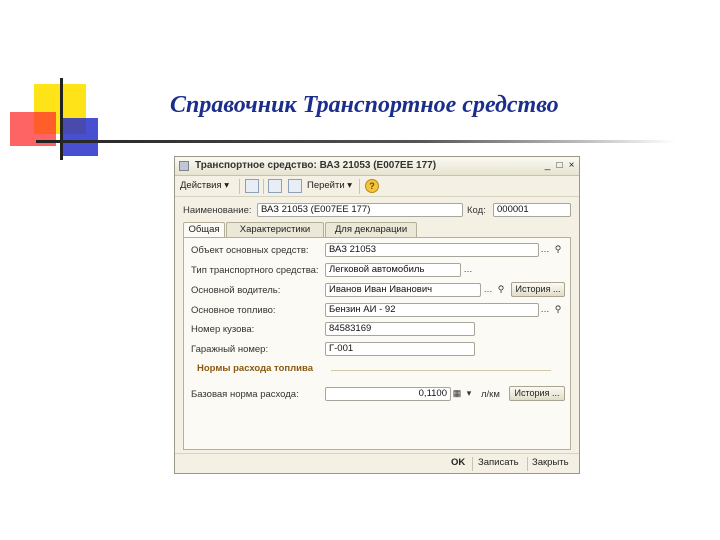 The width and height of the screenshot is (720, 540). I want to click on help-icon: ?, so click(372, 186).